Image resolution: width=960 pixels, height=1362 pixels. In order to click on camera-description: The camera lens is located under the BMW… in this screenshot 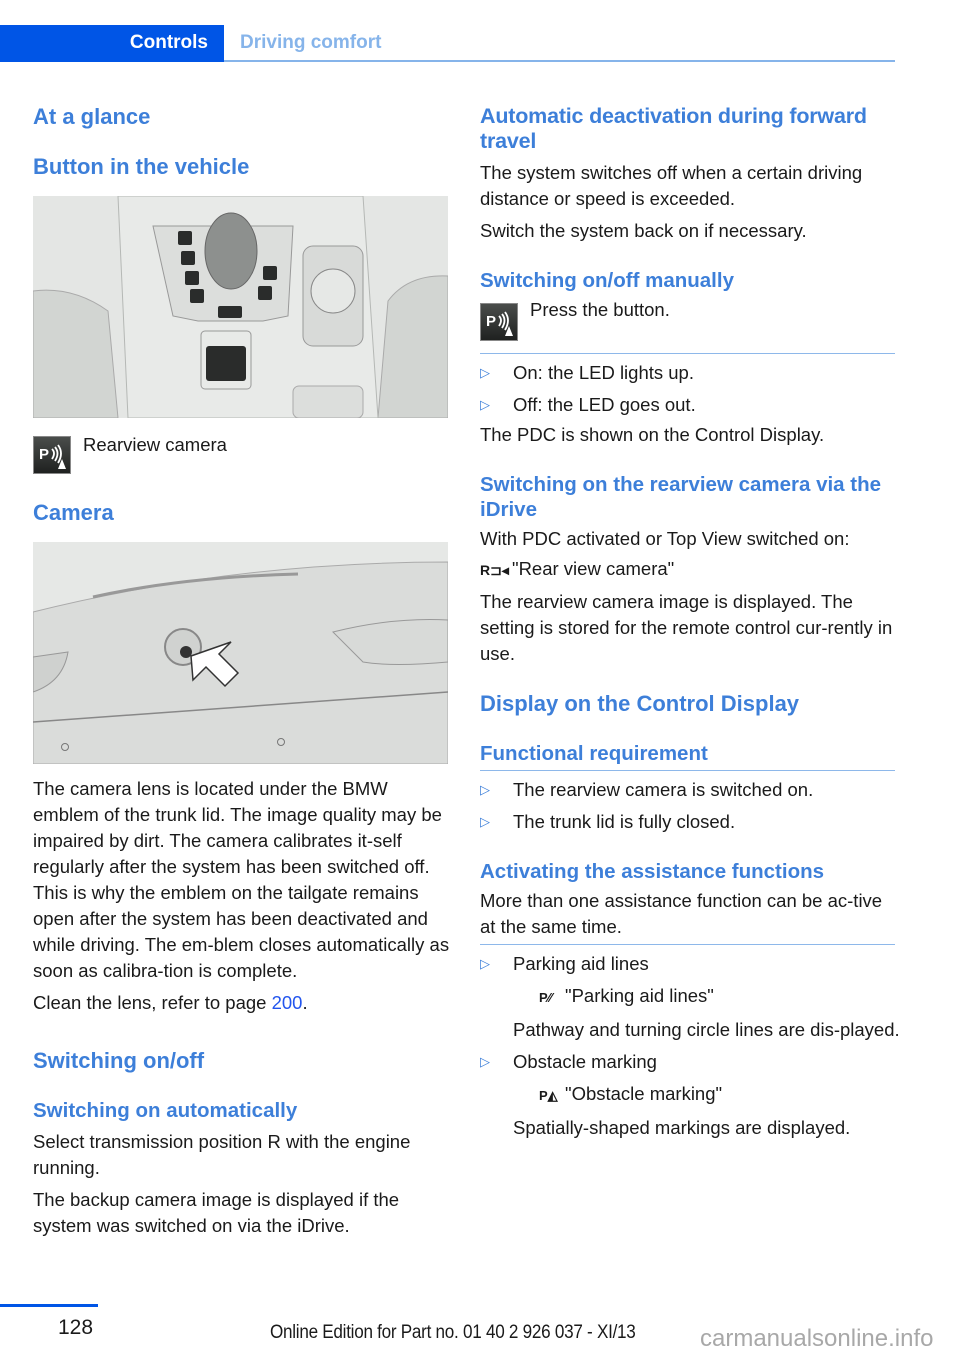, I will do `click(241, 879)`.